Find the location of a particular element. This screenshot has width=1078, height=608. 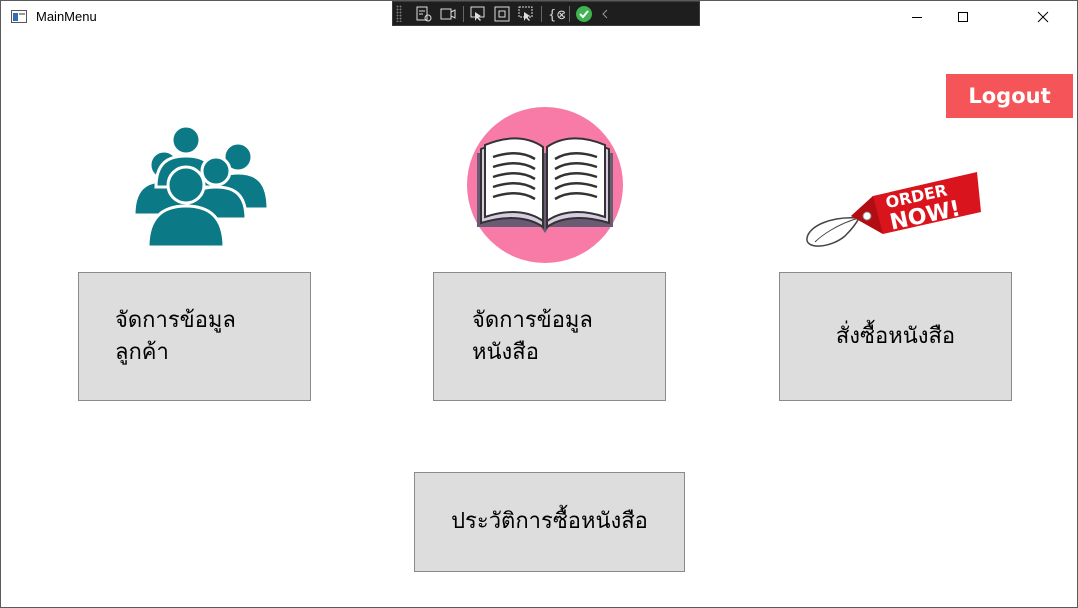

order-now-tag-icon: ORDER NOW! is located at coordinates (893, 209).